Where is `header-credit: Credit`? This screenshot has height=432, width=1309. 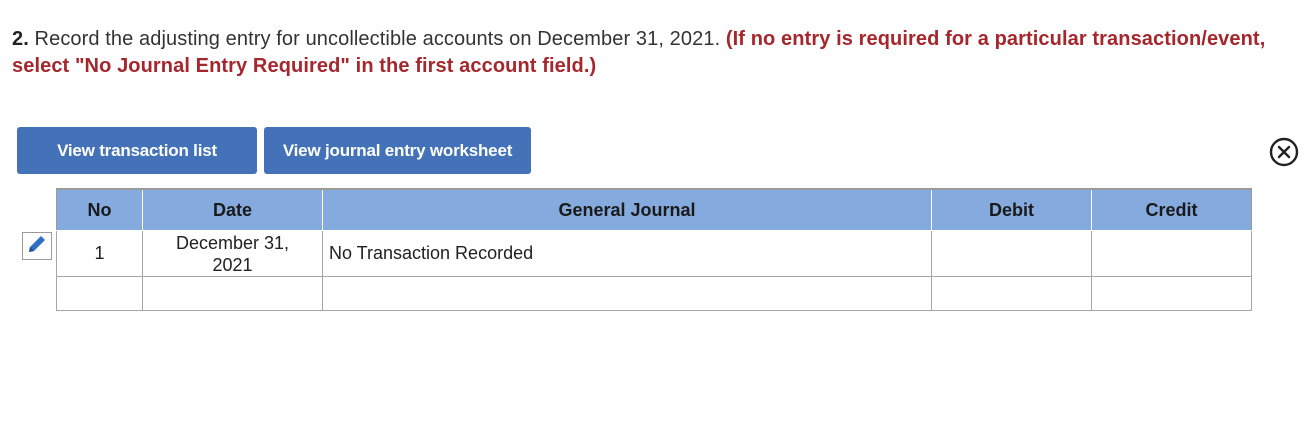
header-credit: Credit is located at coordinates (1171, 209).